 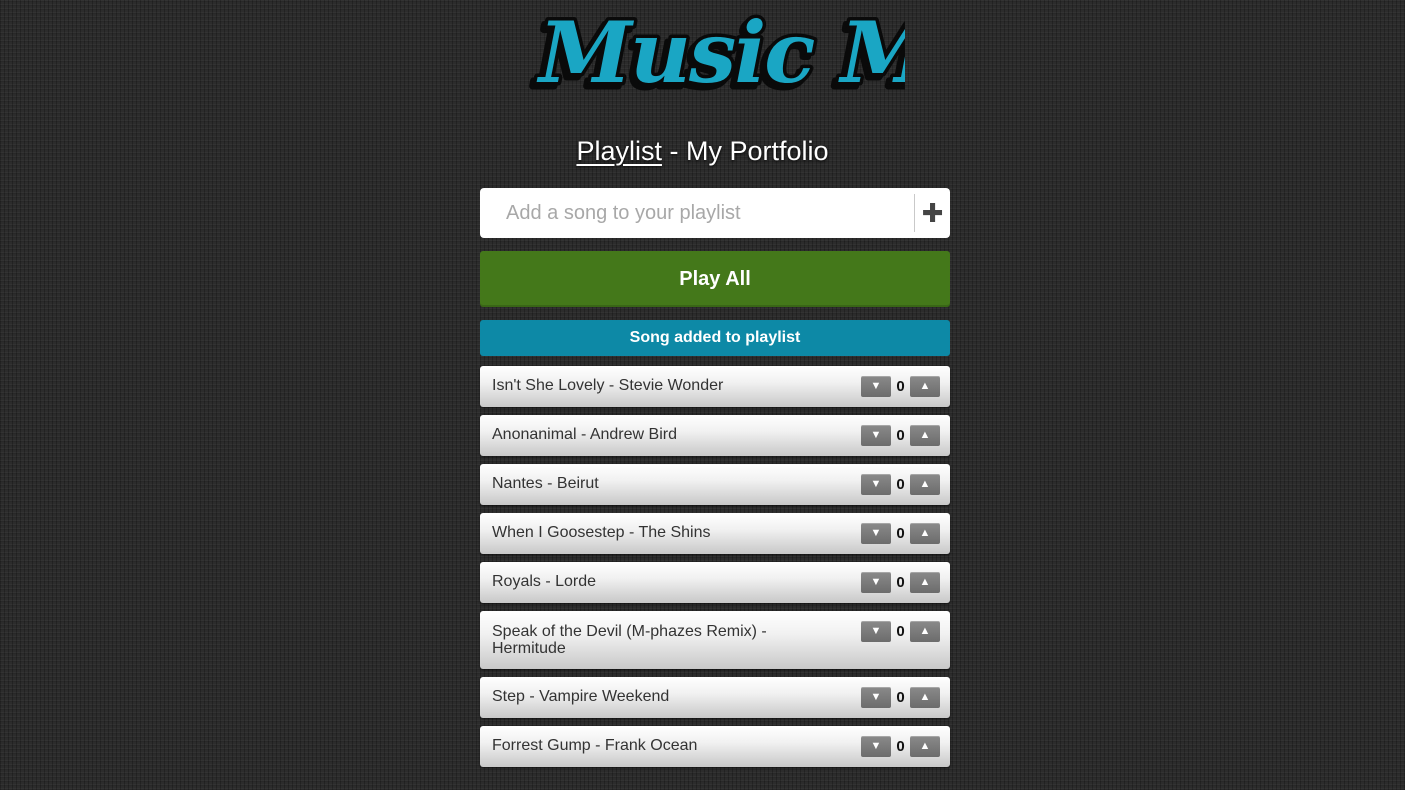 What do you see at coordinates (619, 151) in the screenshot?
I see `playlist-link: Playlist` at bounding box center [619, 151].